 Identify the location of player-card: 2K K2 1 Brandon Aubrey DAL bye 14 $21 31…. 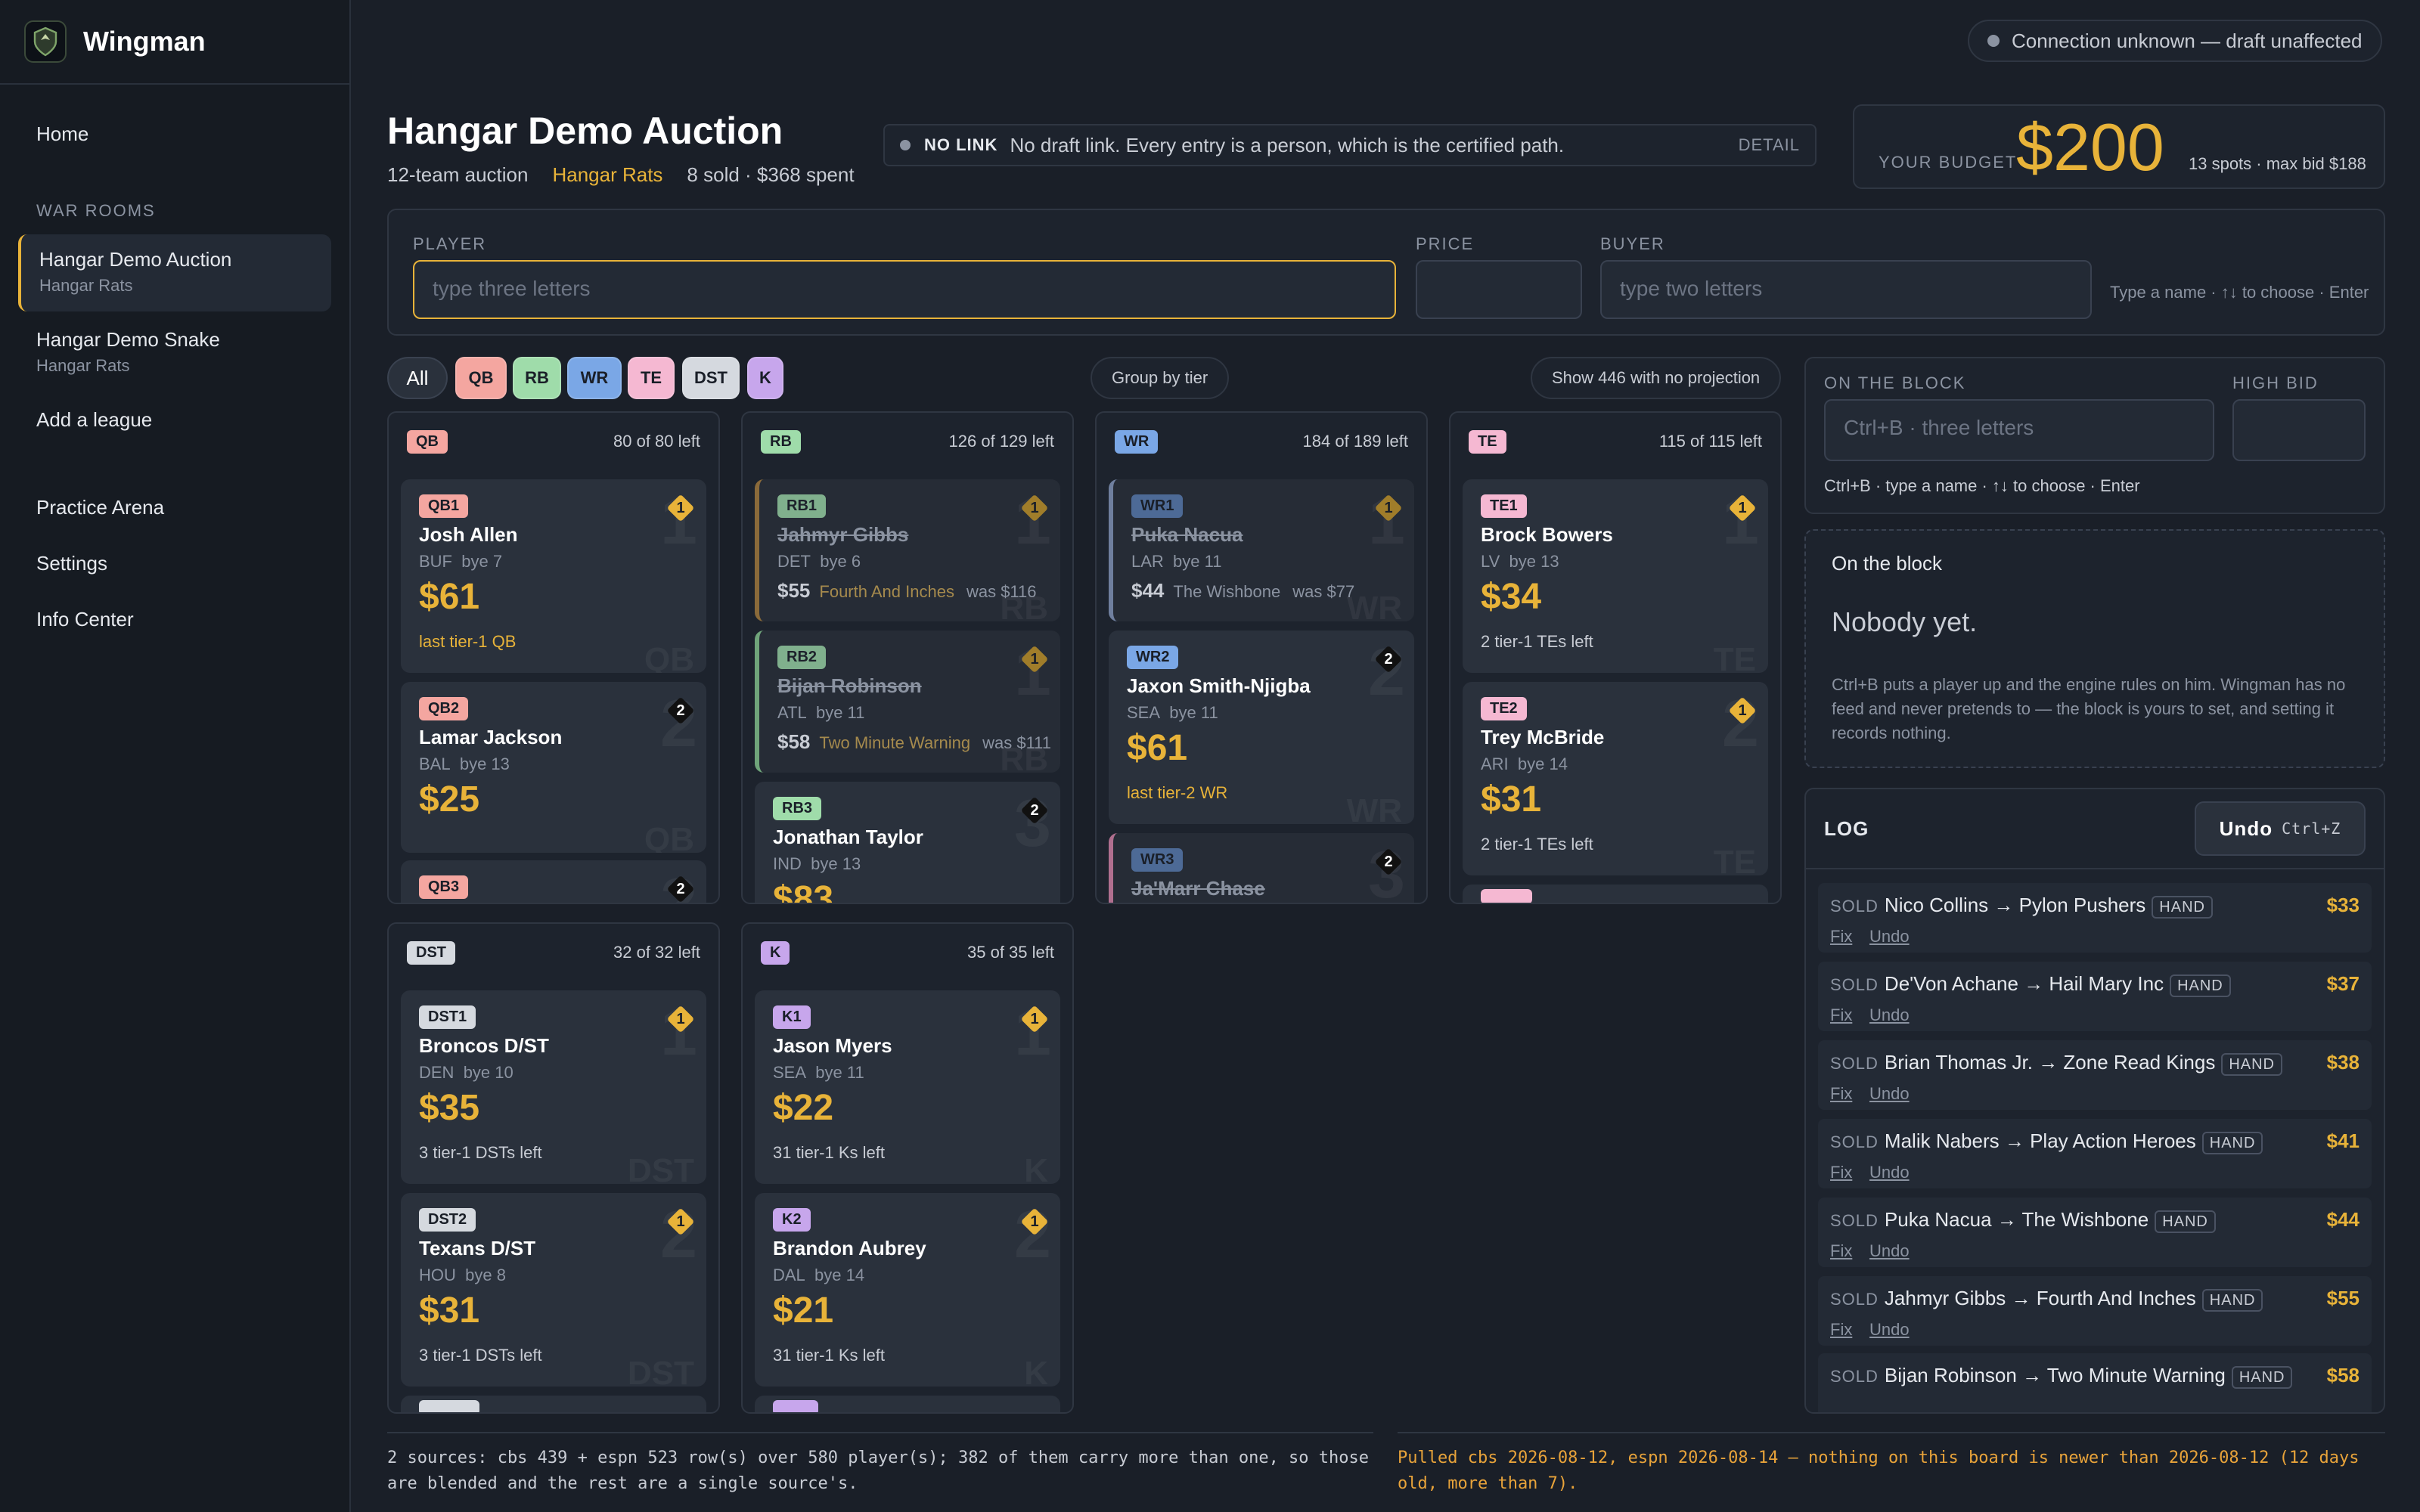
(907, 1290).